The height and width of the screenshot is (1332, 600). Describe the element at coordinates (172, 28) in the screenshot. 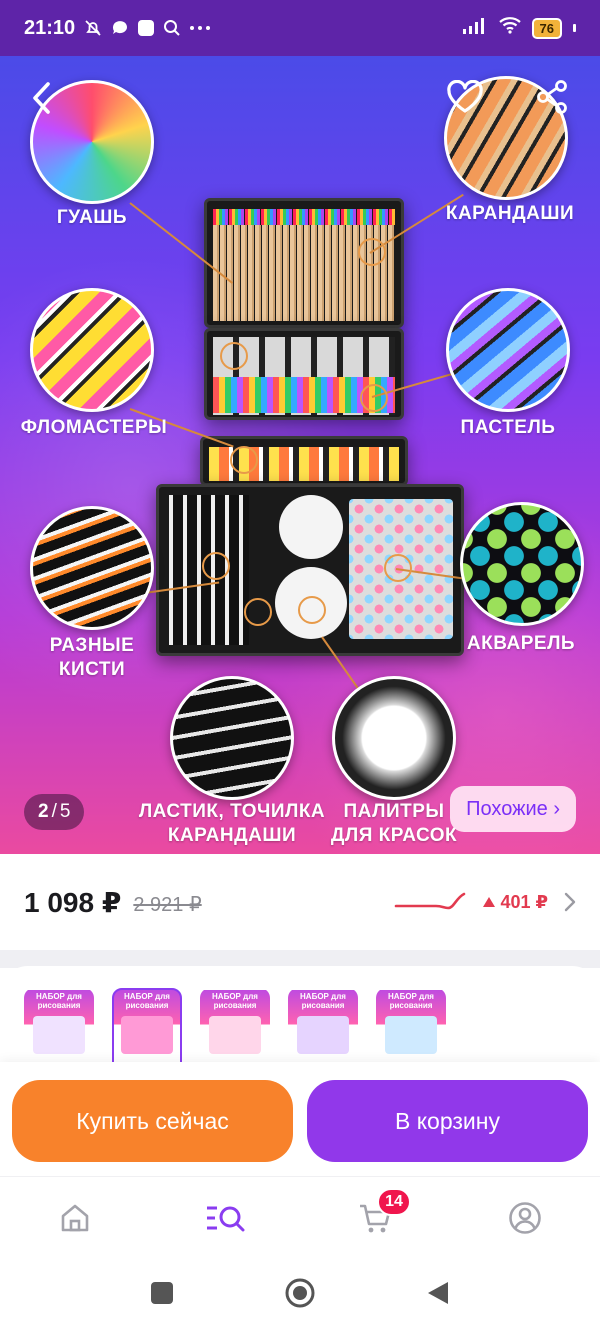

I see `search-icon` at that location.